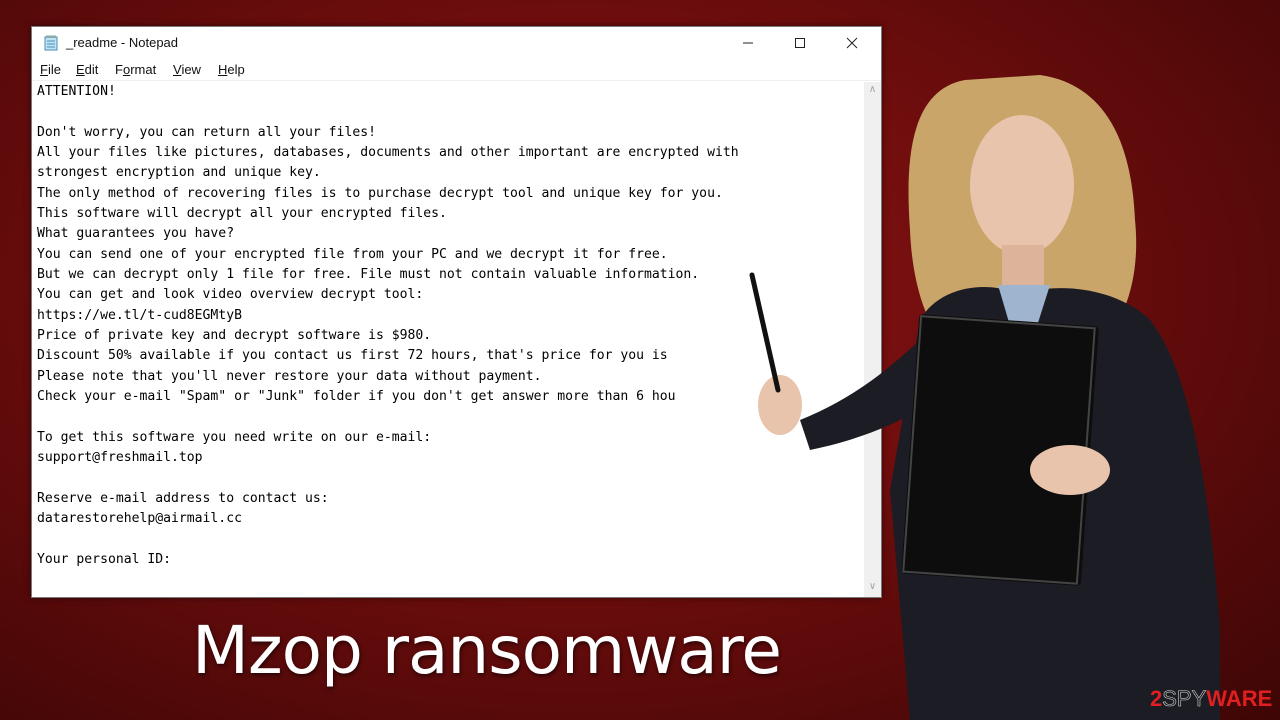 The width and height of the screenshot is (1280, 720). I want to click on minimize-button, so click(748, 42).